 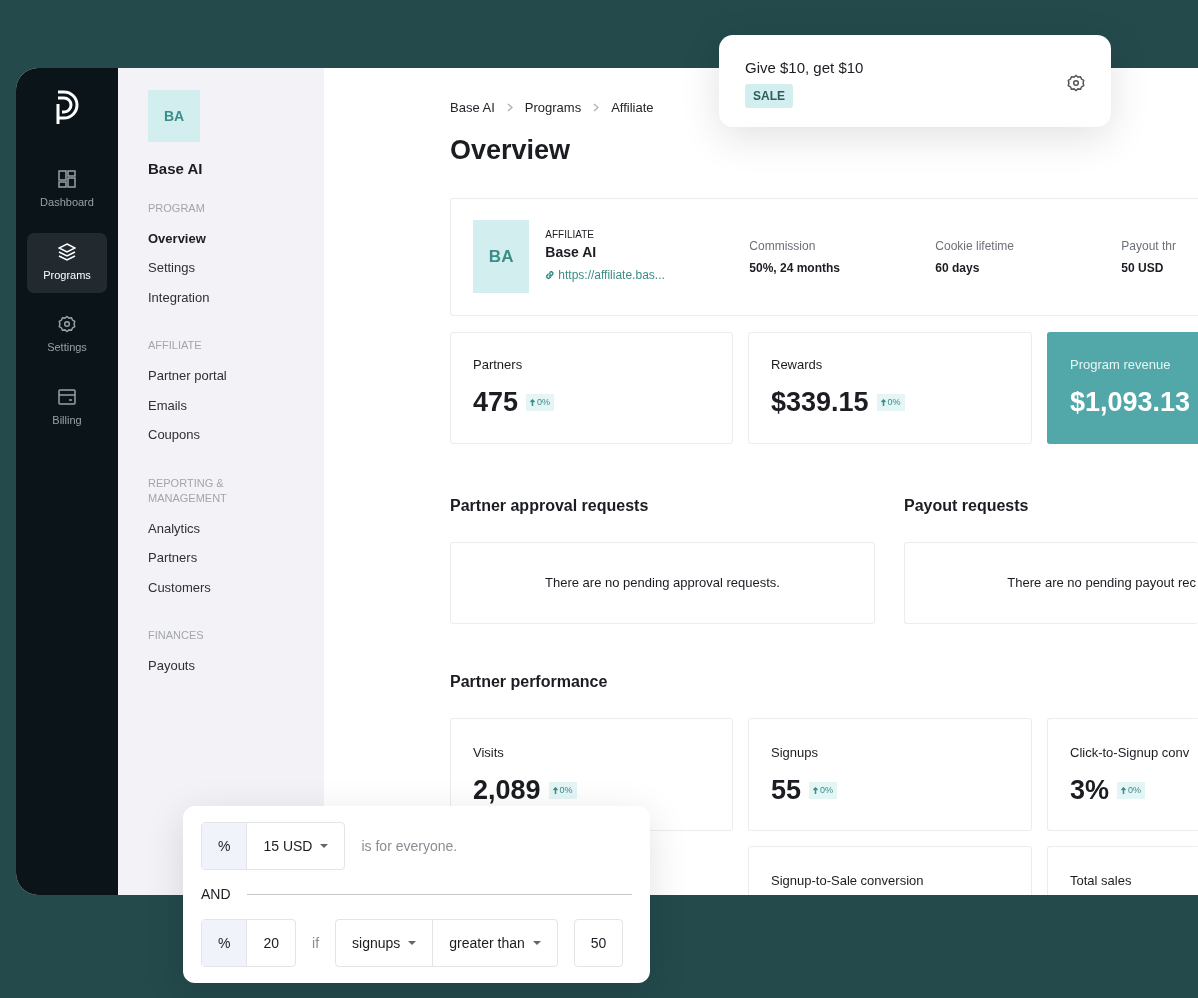 I want to click on section-heading: FINANCES, so click(x=176, y=635).